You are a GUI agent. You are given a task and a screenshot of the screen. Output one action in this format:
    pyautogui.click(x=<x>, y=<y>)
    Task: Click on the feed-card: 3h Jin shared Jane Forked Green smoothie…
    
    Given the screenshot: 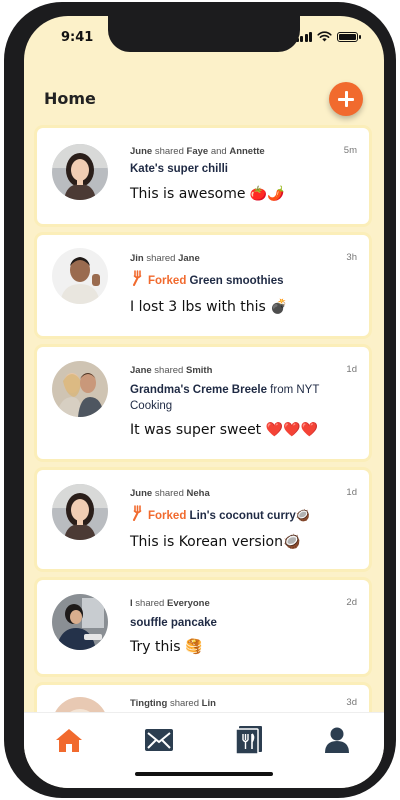 What is the action you would take?
    pyautogui.click(x=203, y=285)
    